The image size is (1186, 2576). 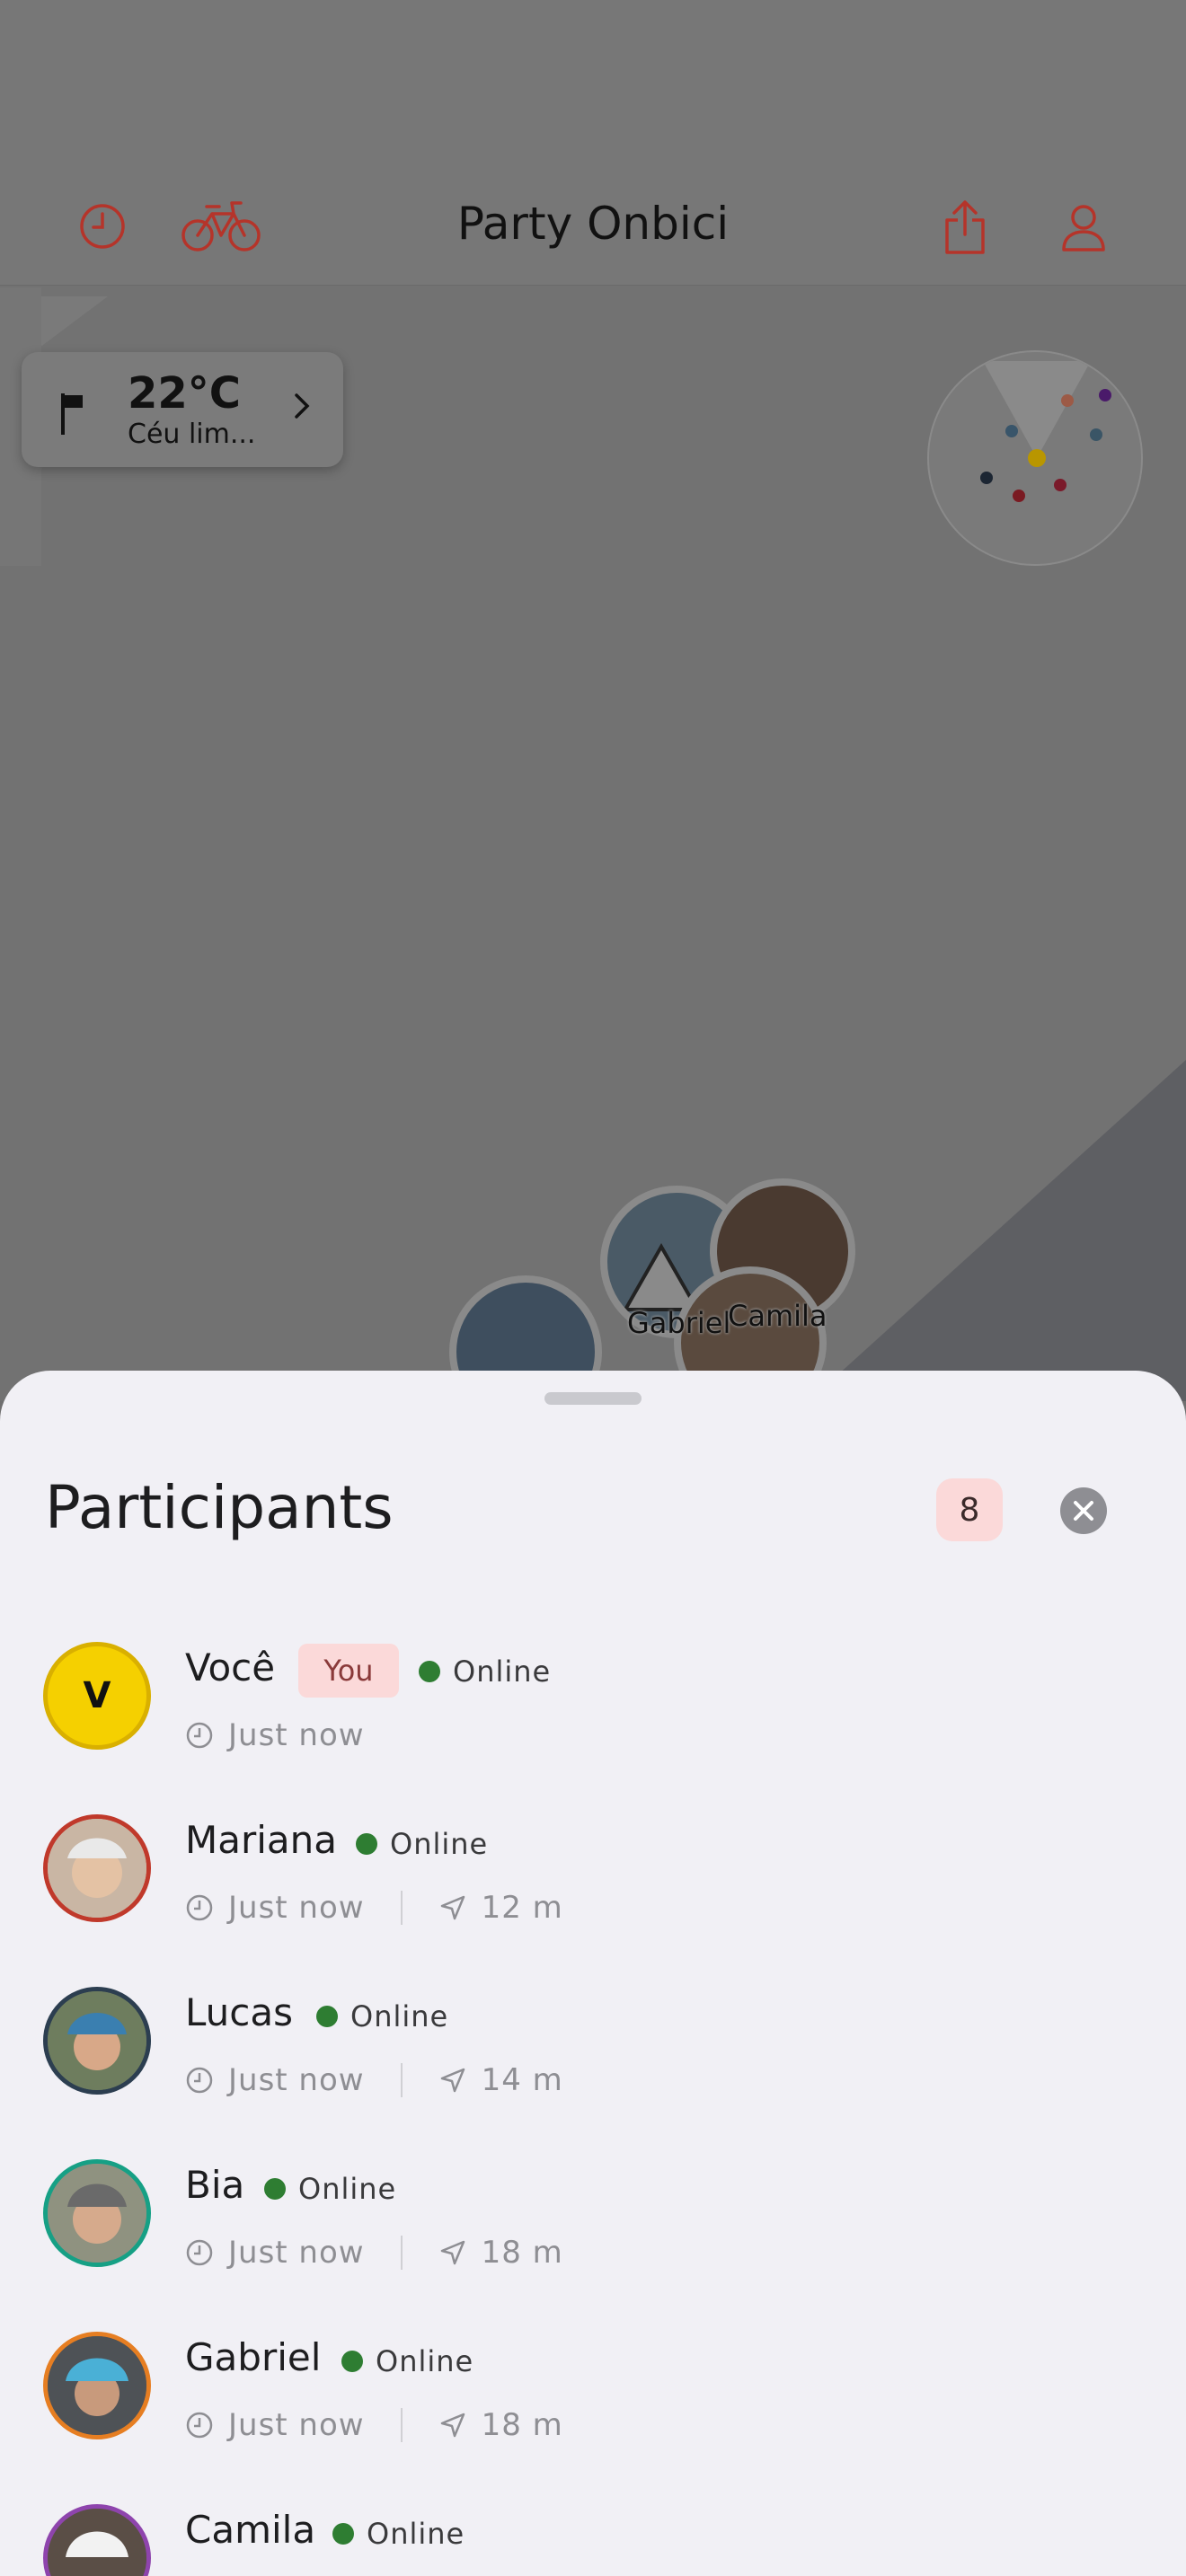 What do you see at coordinates (522, 2080) in the screenshot?
I see `distance-text: 14 m` at bounding box center [522, 2080].